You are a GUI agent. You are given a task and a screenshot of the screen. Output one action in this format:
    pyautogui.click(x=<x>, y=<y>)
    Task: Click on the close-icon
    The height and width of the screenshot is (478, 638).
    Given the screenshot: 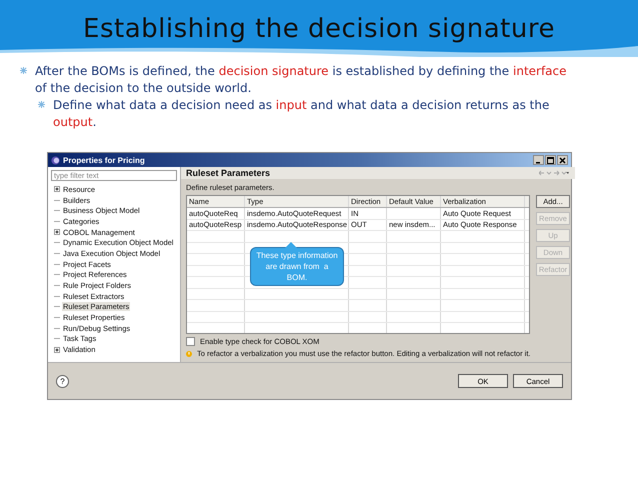 What is the action you would take?
    pyautogui.click(x=562, y=160)
    